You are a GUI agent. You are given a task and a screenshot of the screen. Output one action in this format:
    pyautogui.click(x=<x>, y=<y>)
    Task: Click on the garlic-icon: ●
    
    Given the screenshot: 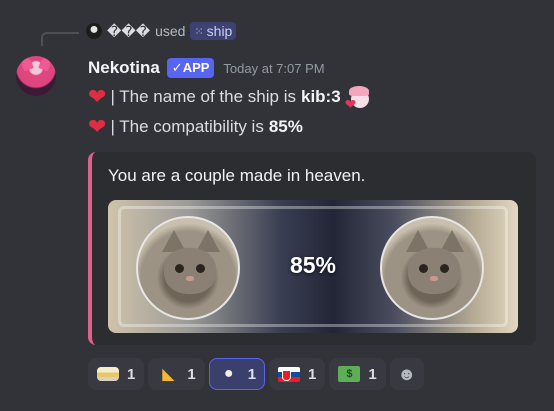 What is the action you would take?
    pyautogui.click(x=228, y=373)
    